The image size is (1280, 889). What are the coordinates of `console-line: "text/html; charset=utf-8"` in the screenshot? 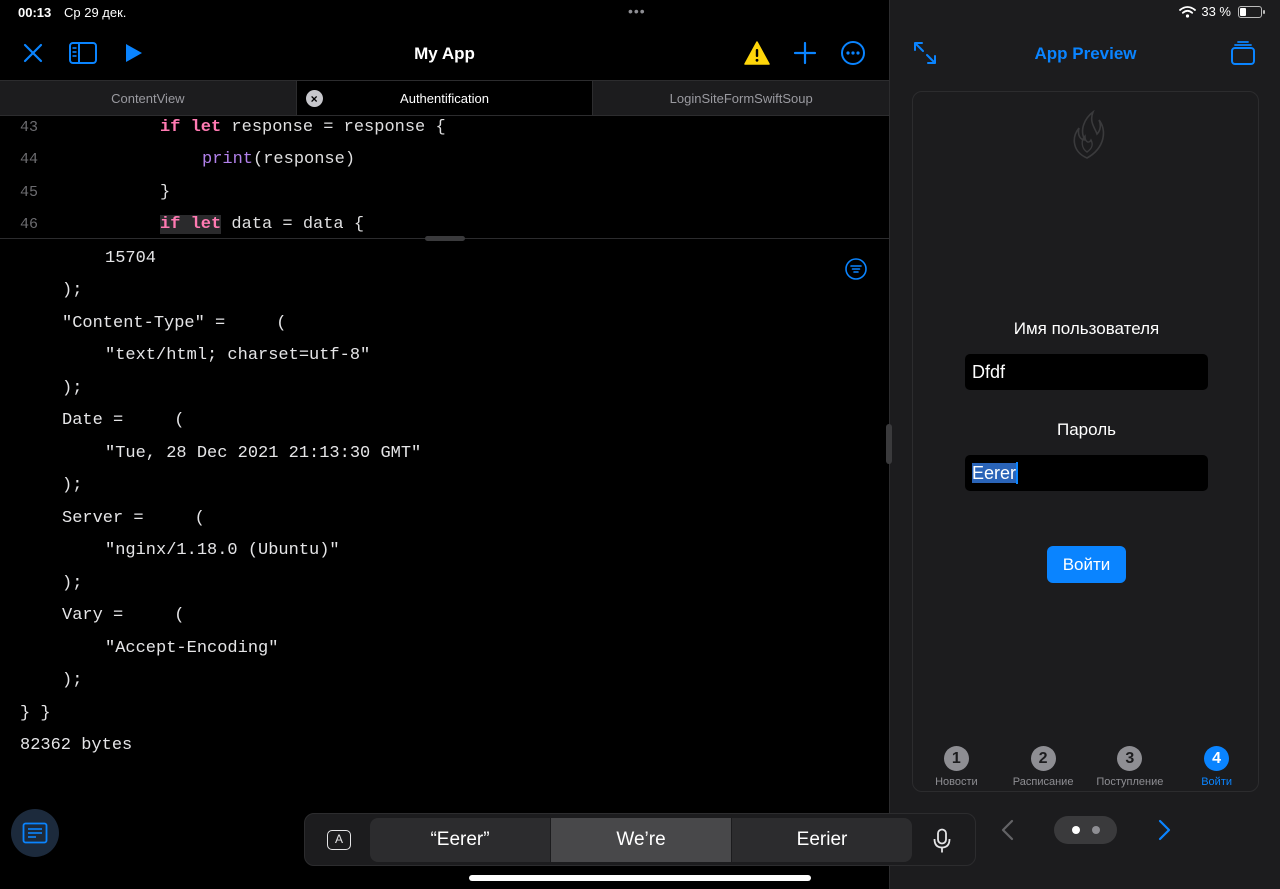 It's located at (238, 355).